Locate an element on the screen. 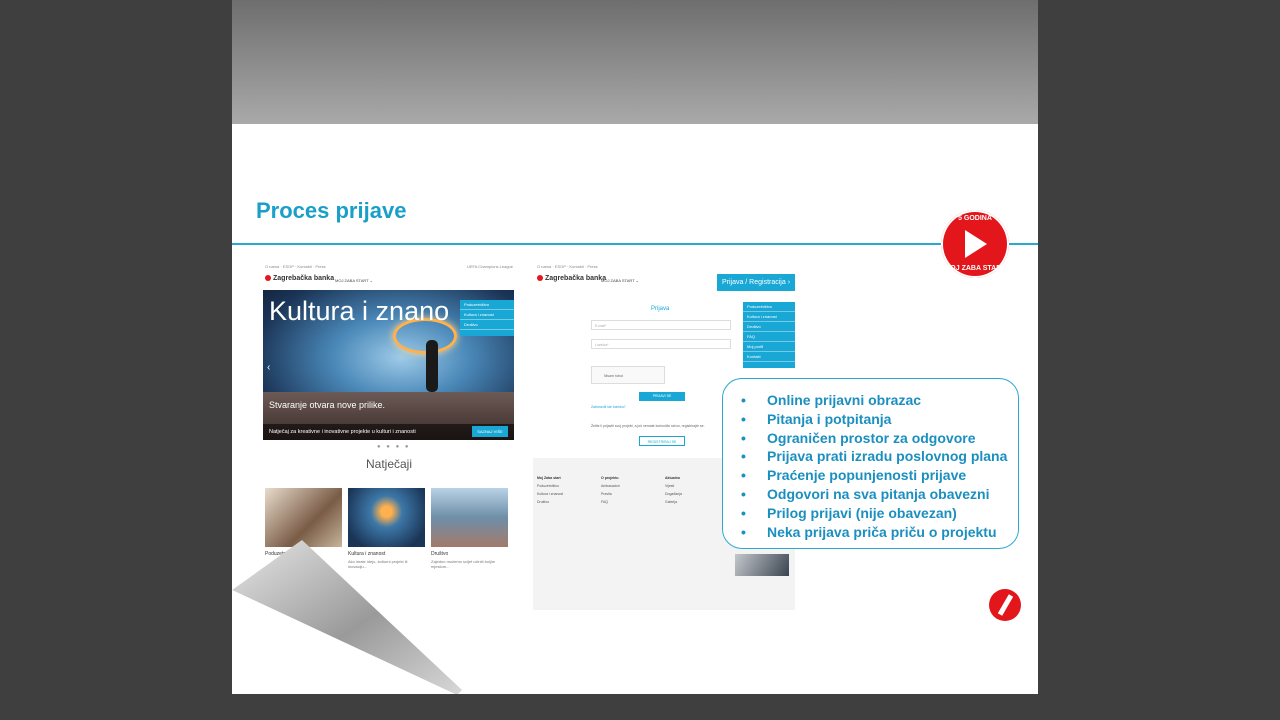 Image resolution: width=1280 pixels, height=720 pixels. anniversary-badge: 5 GODINA MOJ ZABA START is located at coordinates (975, 244).